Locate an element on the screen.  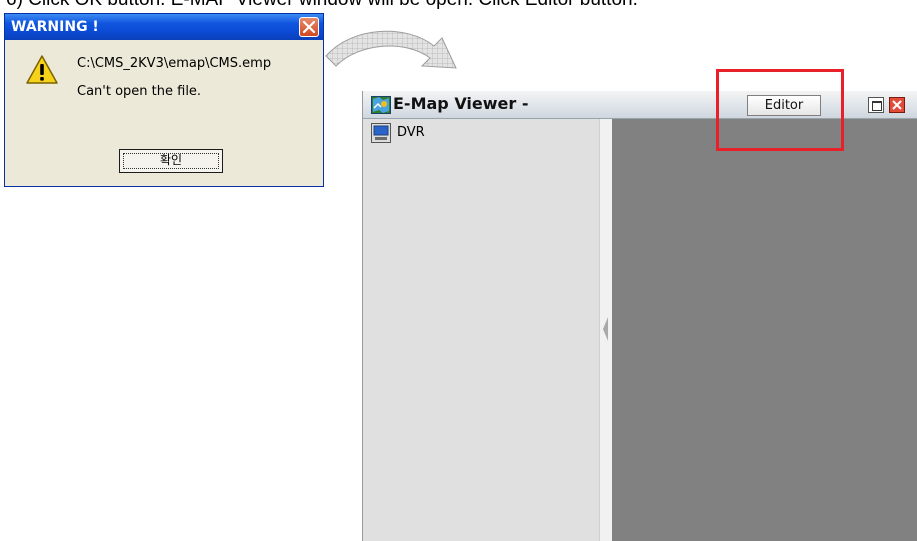
warning-dialog-title: WARNING ! is located at coordinates (164, 27).